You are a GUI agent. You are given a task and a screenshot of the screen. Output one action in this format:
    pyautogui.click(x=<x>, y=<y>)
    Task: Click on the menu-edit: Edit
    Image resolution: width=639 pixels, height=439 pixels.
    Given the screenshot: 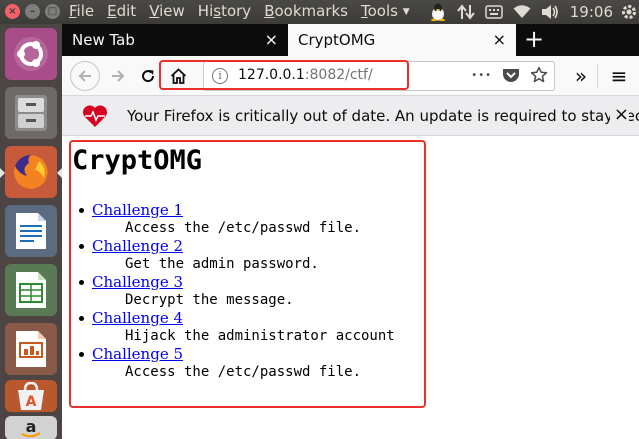 What is the action you would take?
    pyautogui.click(x=121, y=11)
    